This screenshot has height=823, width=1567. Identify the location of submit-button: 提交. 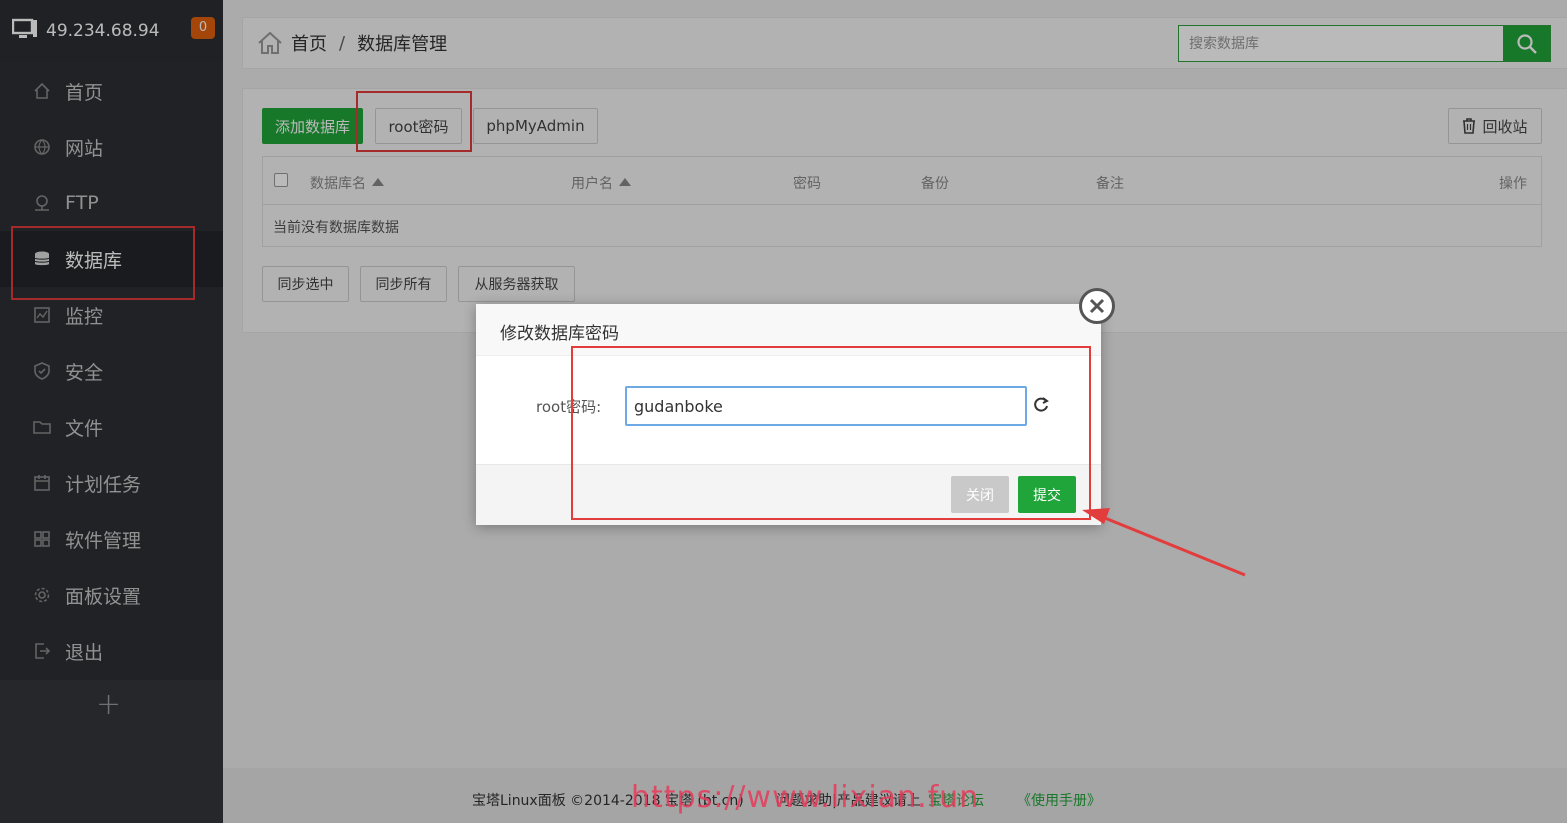
(1047, 494).